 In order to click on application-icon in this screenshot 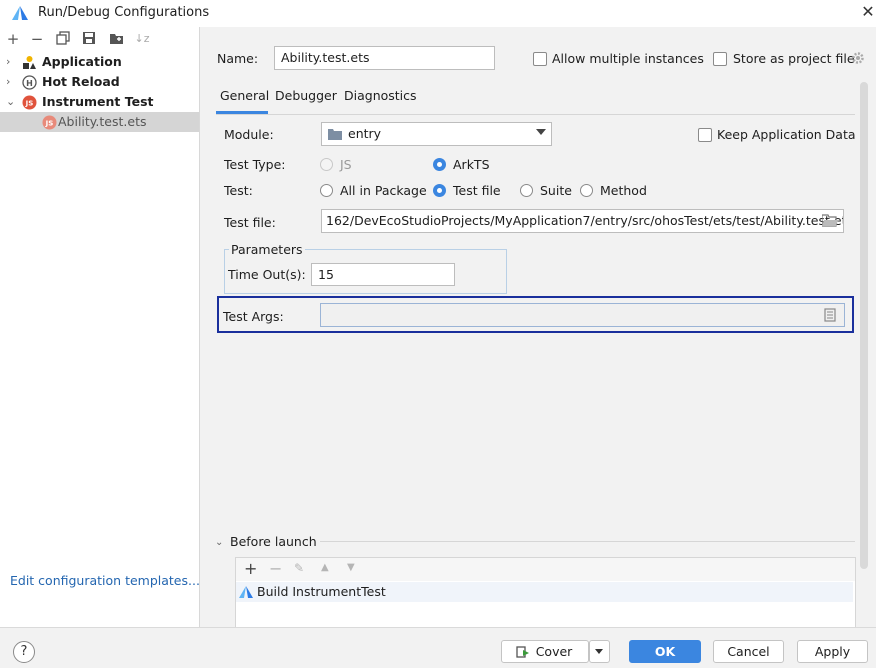, I will do `click(29, 62)`.